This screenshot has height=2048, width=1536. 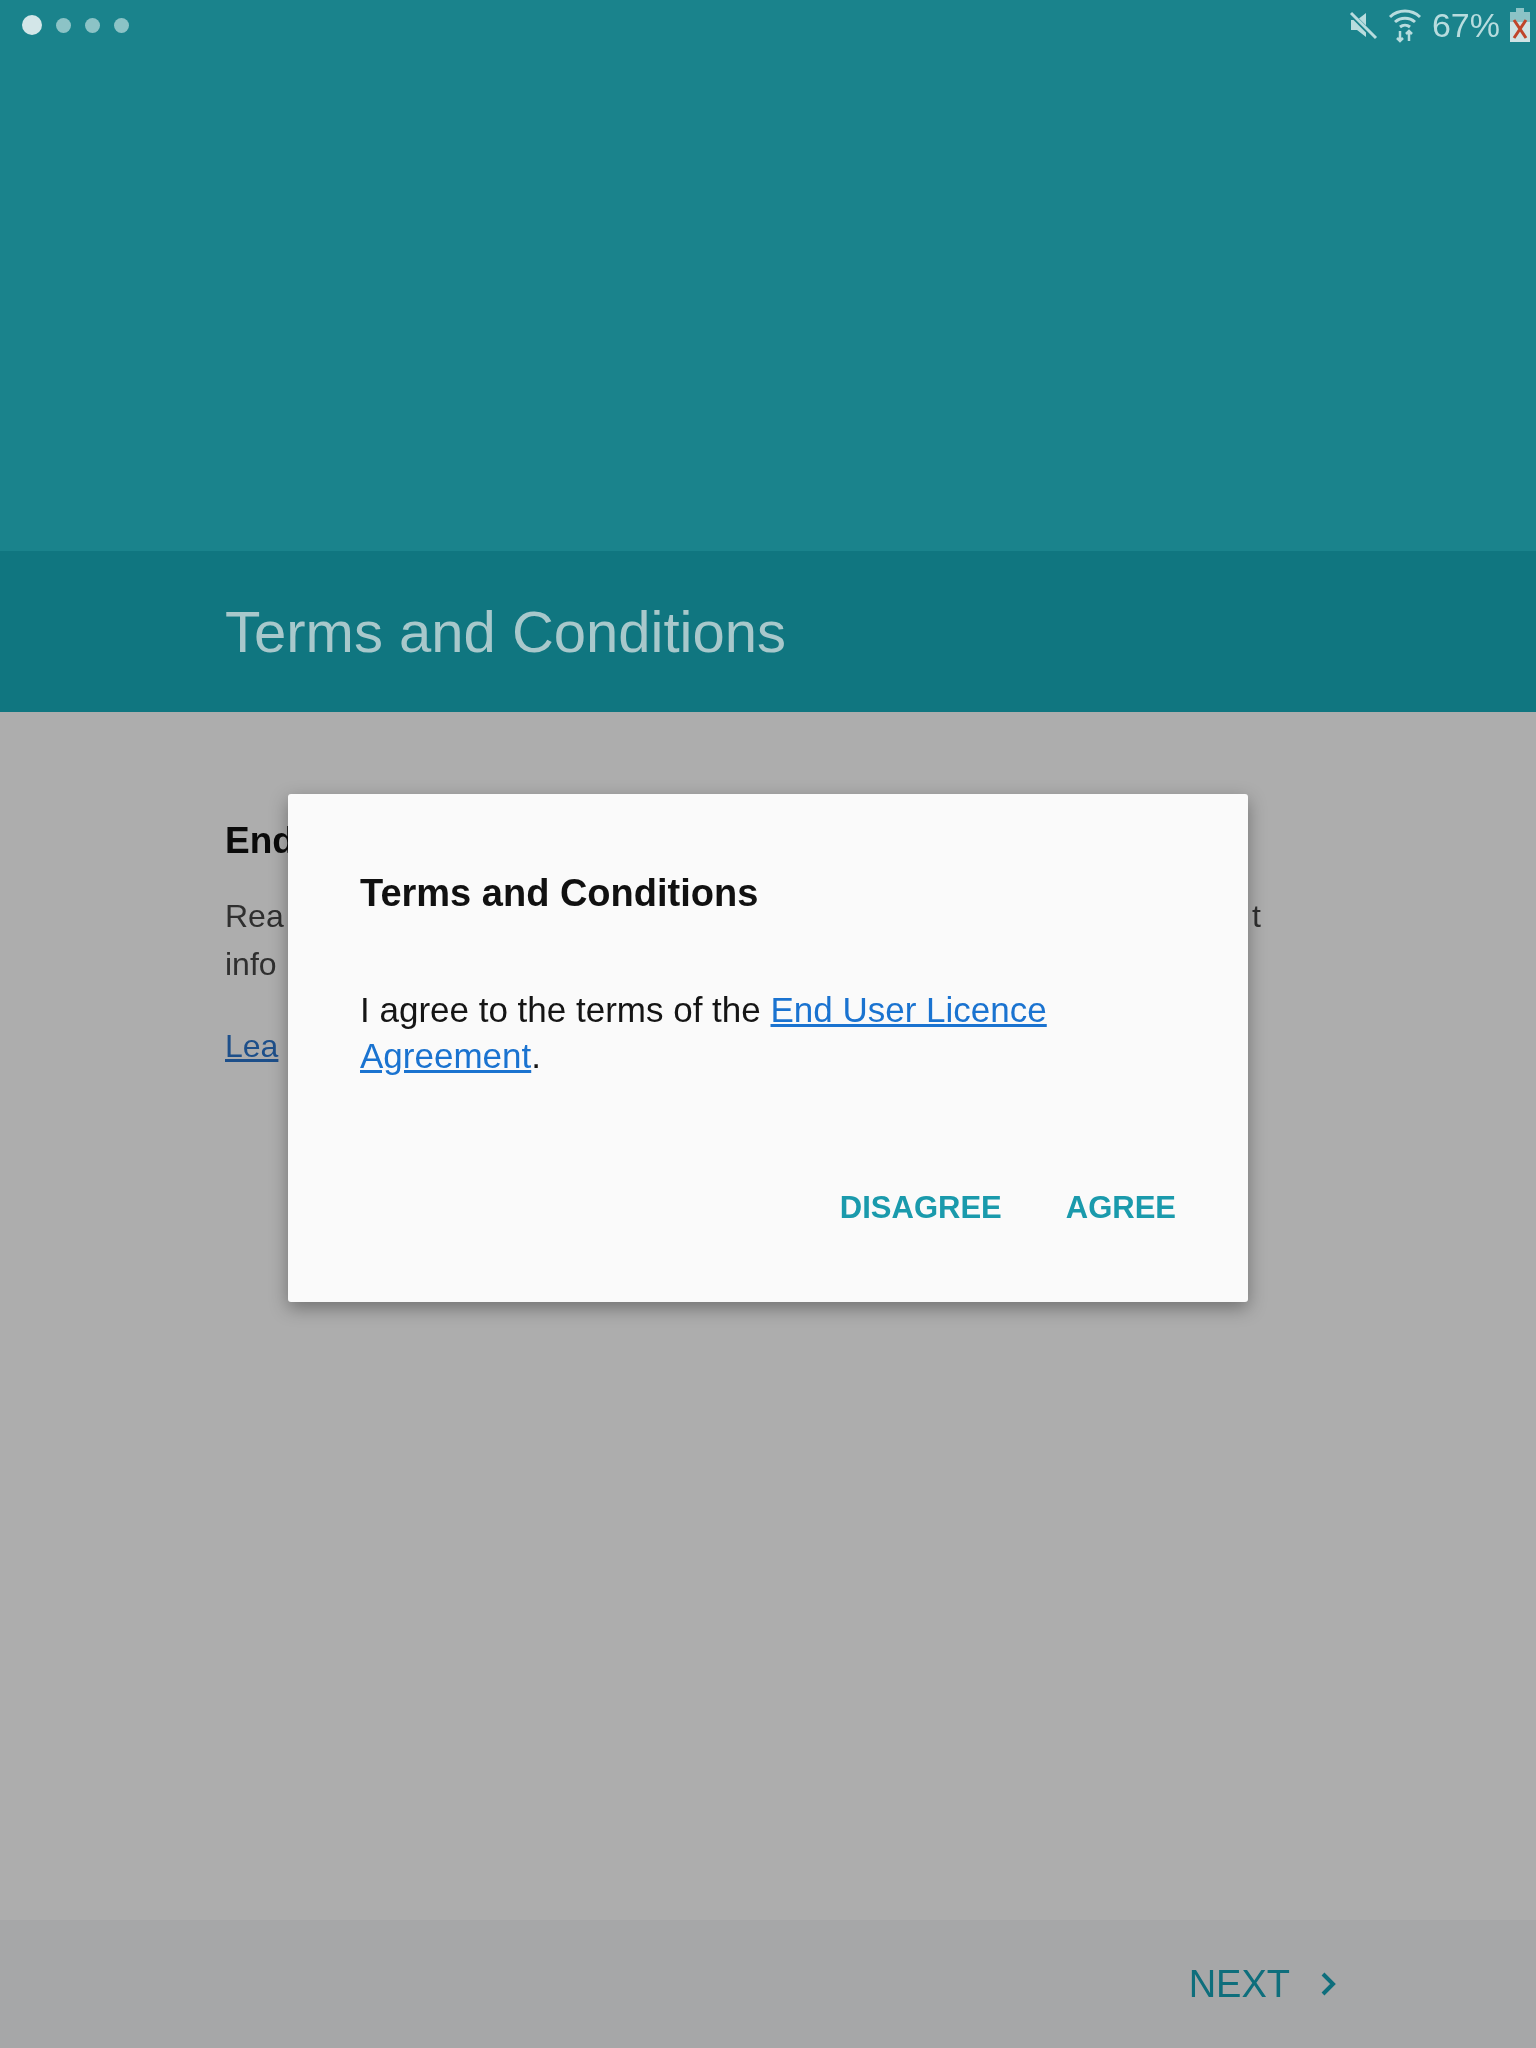 I want to click on dialog-button: AGREE, so click(x=1120, y=1208).